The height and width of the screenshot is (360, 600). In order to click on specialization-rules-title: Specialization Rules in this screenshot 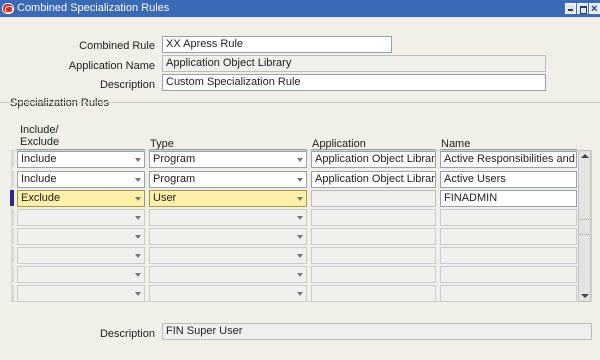, I will do `click(60, 103)`.